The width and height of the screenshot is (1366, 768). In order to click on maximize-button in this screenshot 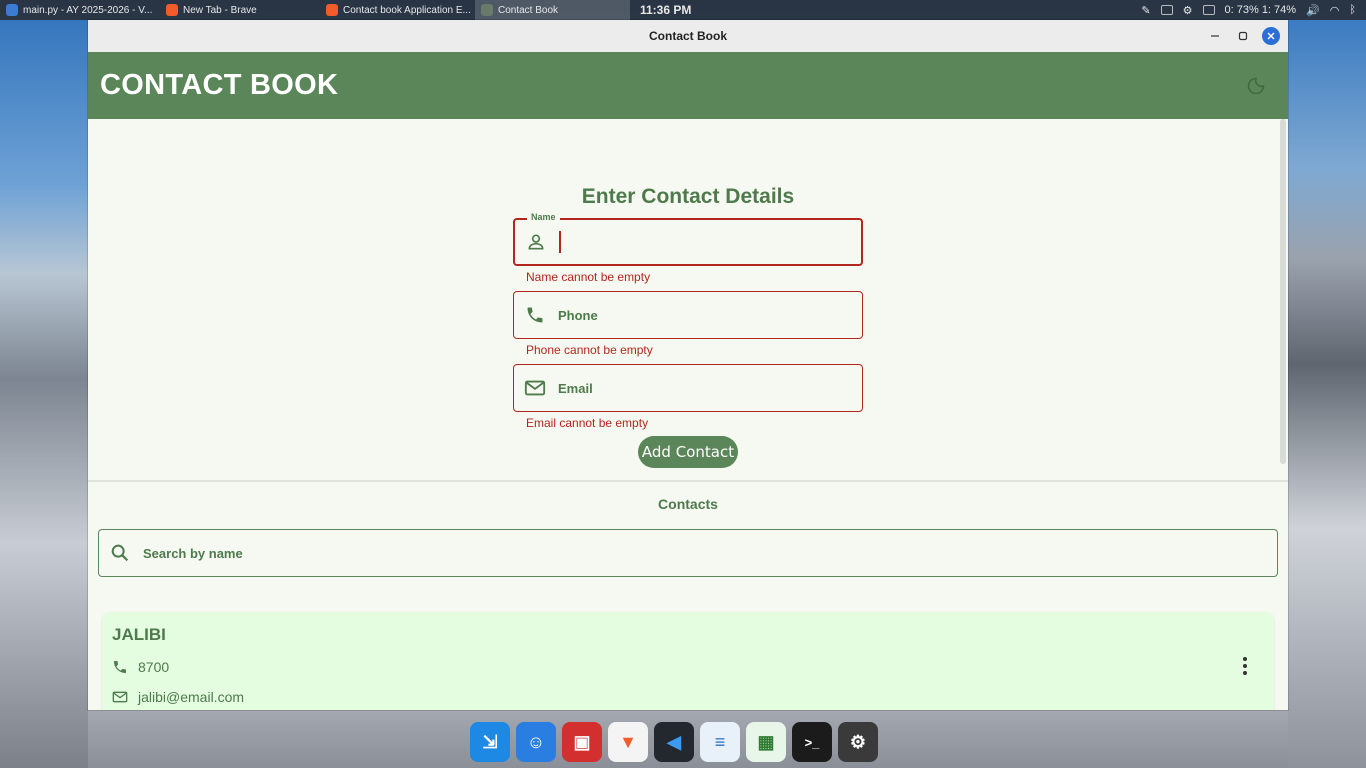, I will do `click(1243, 36)`.